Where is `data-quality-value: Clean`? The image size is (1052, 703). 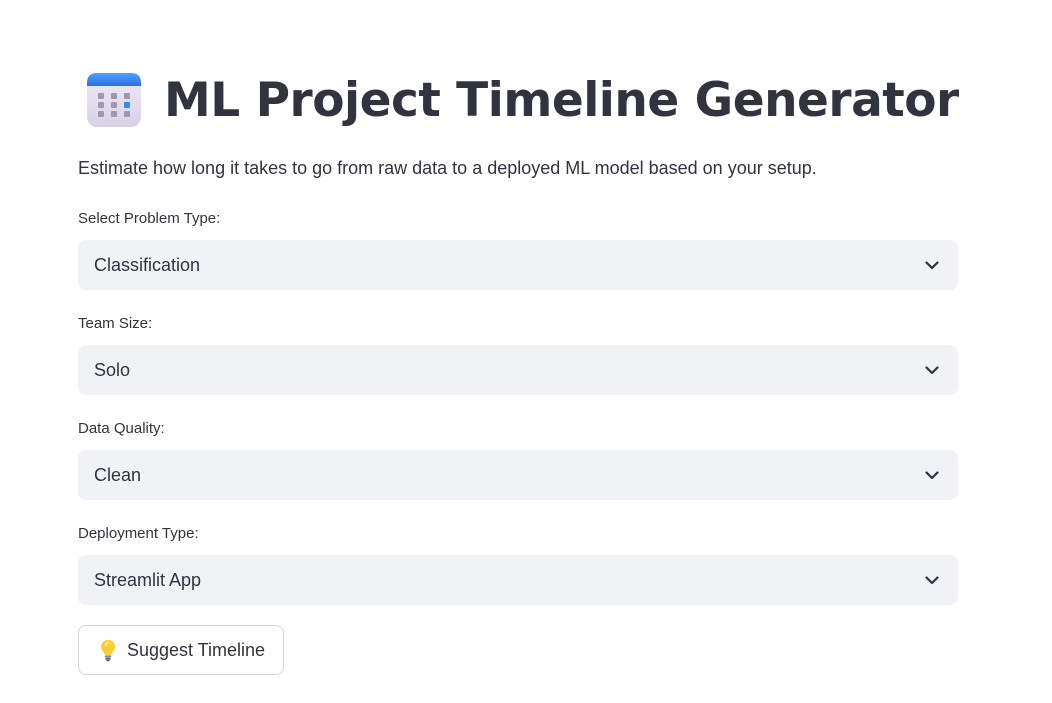 data-quality-value: Clean is located at coordinates (118, 474).